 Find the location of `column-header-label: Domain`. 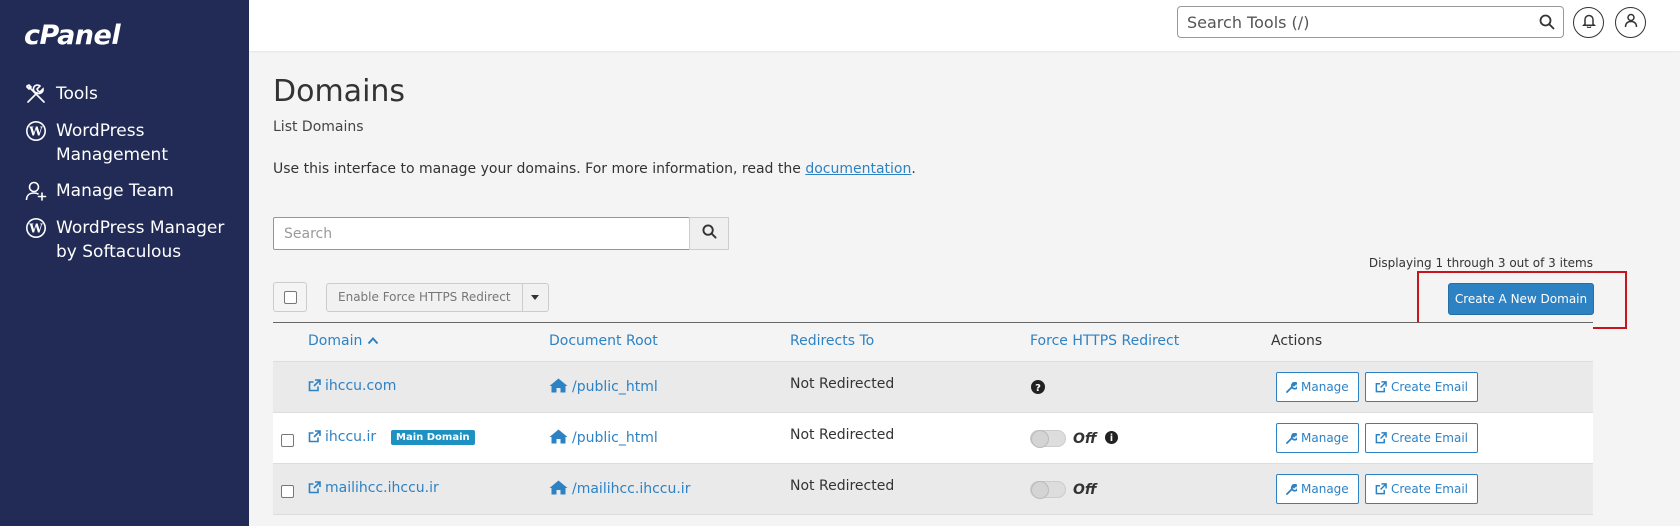

column-header-label: Domain is located at coordinates (335, 341).